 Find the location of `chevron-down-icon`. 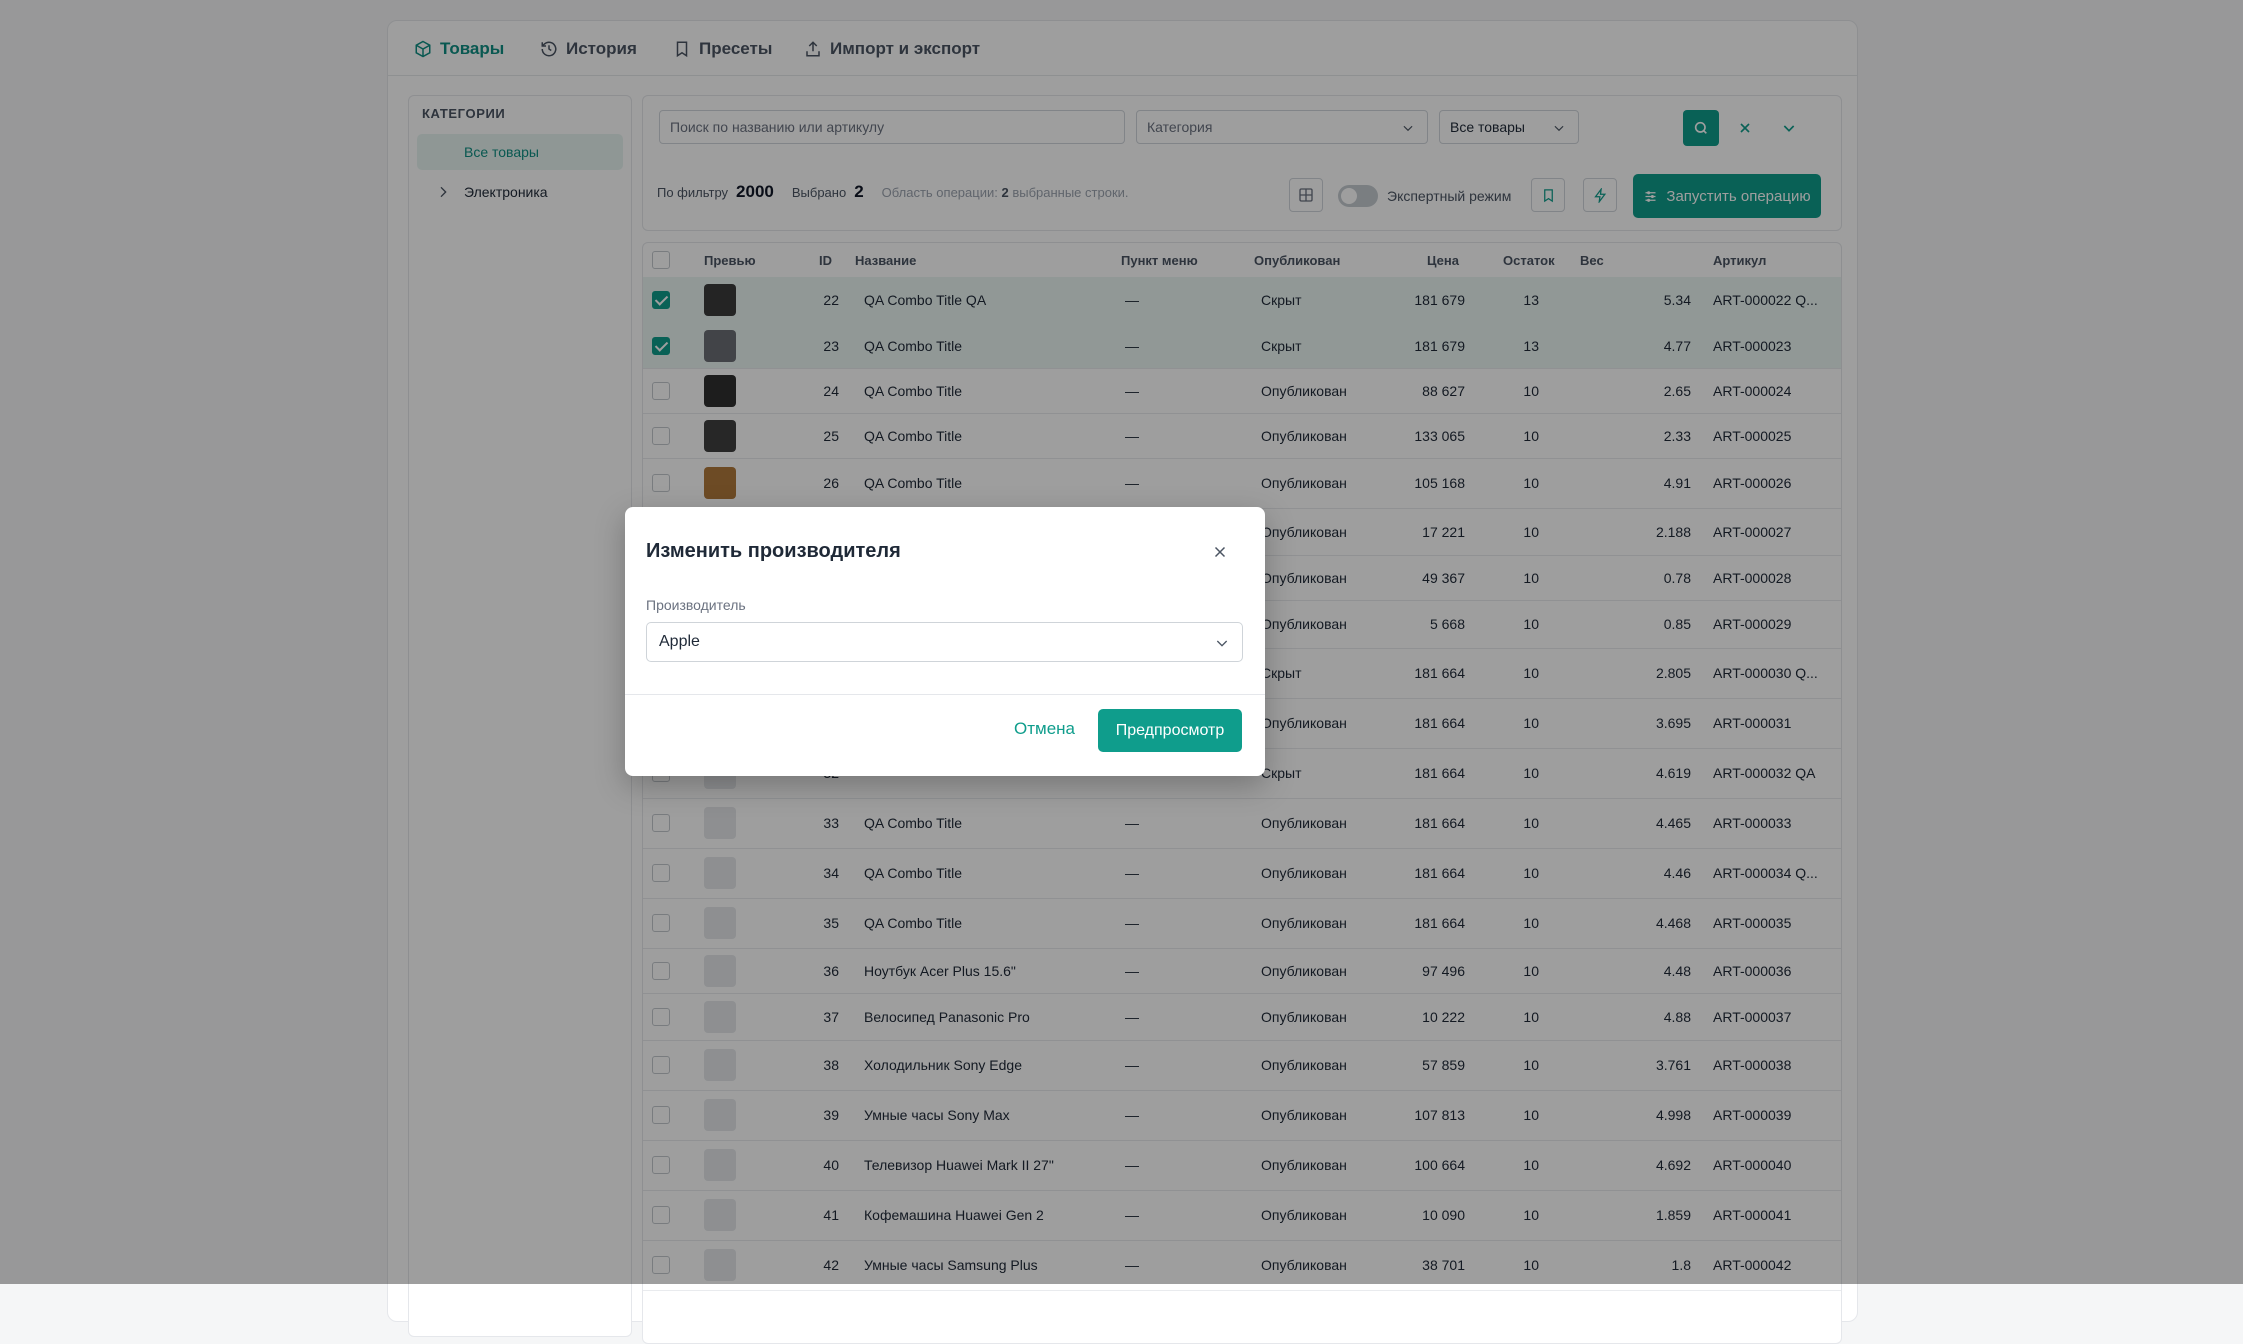

chevron-down-icon is located at coordinates (1222, 643).